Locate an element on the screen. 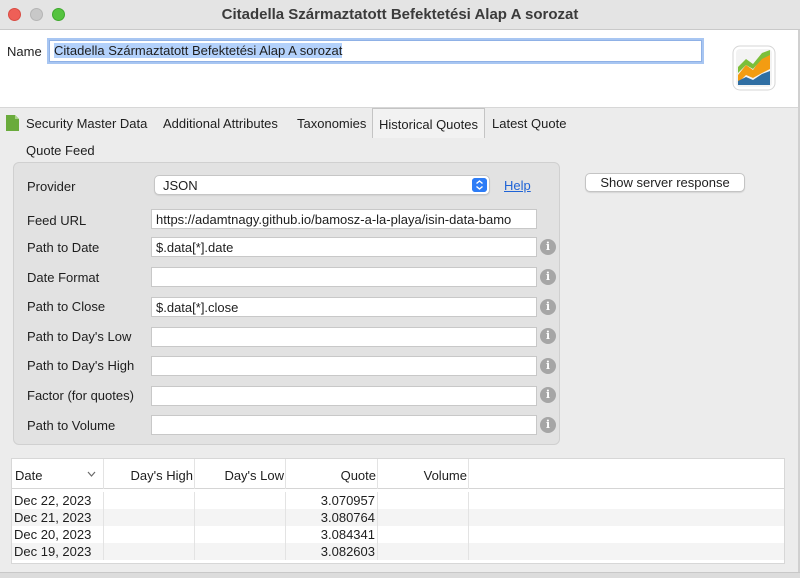  table-row: Dec 21, 2023 3.080764 is located at coordinates (398, 517).